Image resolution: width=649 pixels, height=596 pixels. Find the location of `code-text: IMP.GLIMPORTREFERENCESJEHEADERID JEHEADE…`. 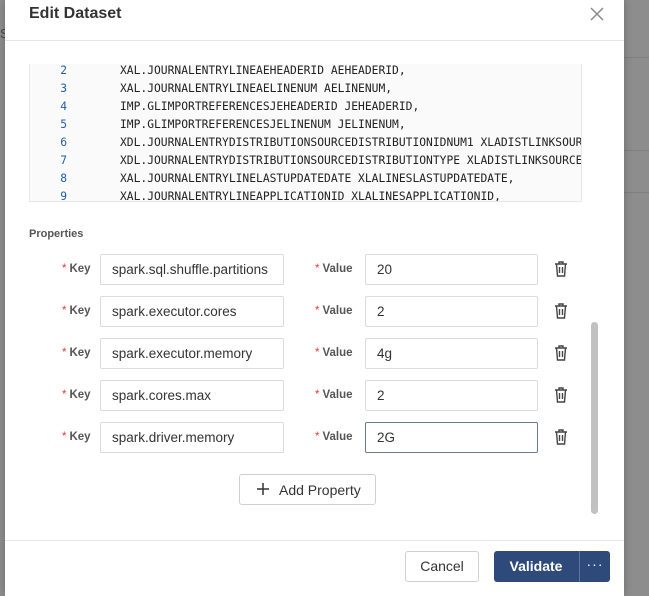

code-text: IMP.GLIMPORTREFERENCESJEHEADERID JEHEADE… is located at coordinates (270, 106).